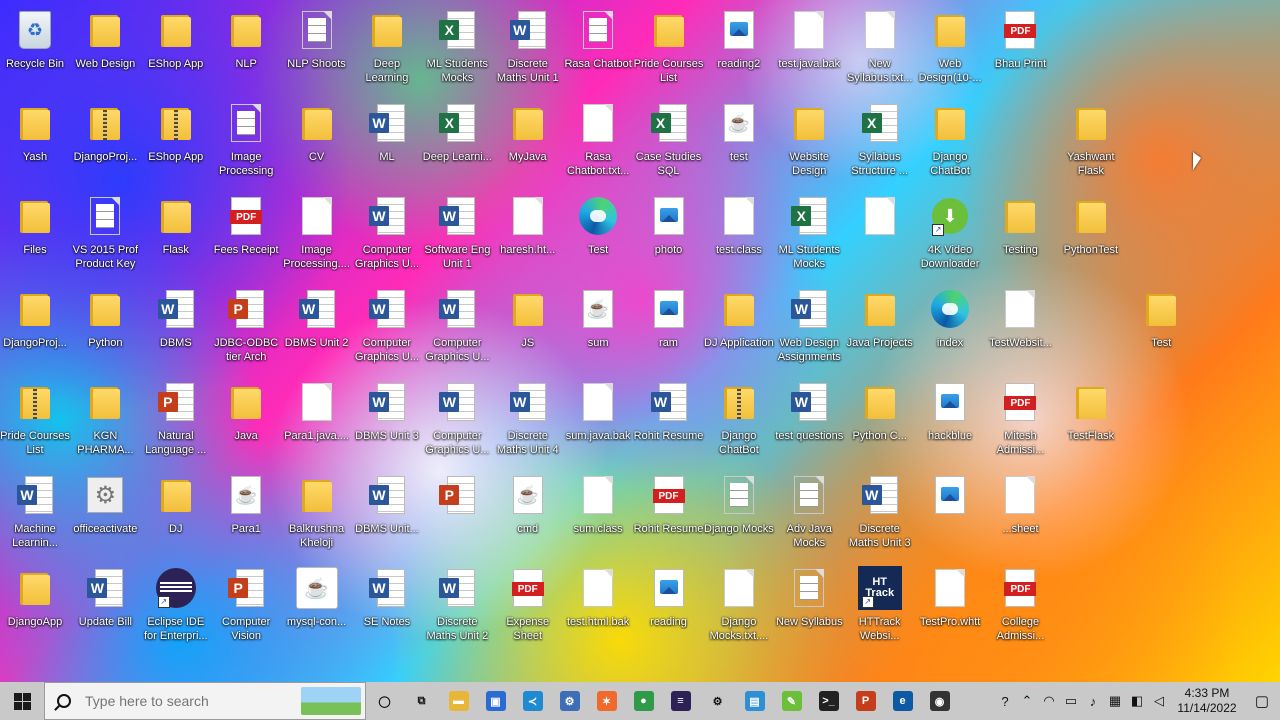 The image size is (1280, 720). I want to click on desktop-icon: Java, so click(246, 421).